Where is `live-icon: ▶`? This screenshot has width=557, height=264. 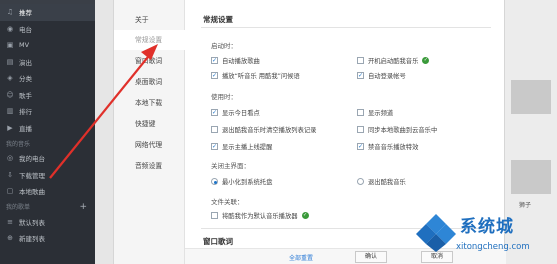 live-icon: ▶ is located at coordinates (10, 127).